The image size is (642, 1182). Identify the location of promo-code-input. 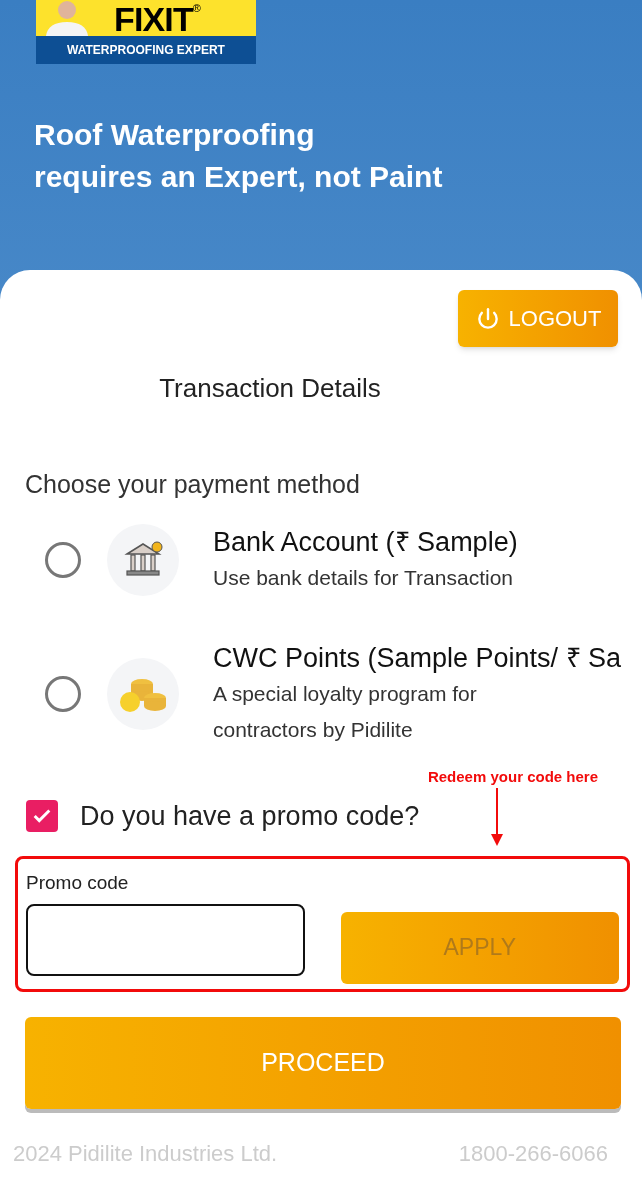
(165, 939).